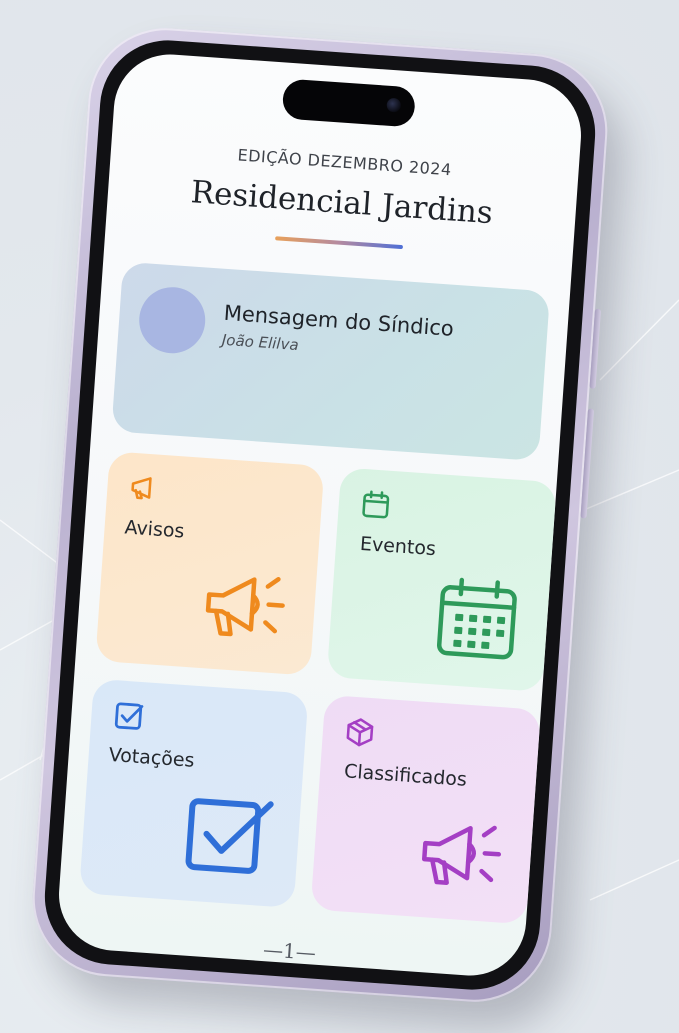 This screenshot has height=1033, width=679. What do you see at coordinates (425, 809) in the screenshot?
I see `tile-classificados: Classificados` at bounding box center [425, 809].